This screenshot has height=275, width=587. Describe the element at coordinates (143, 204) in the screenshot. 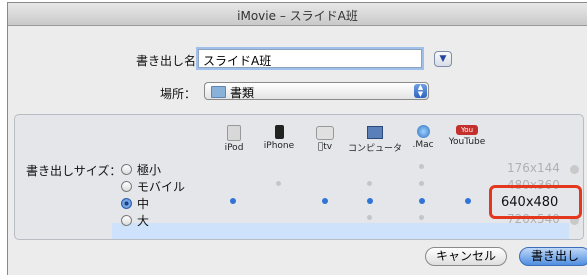

I see `size-label-medium: 中` at that location.